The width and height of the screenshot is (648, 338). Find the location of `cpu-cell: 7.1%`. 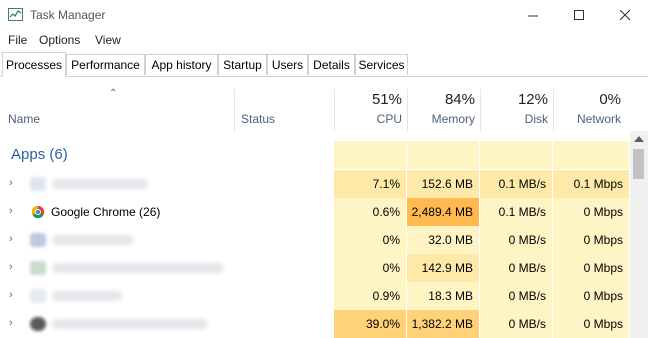

cpu-cell: 7.1% is located at coordinates (370, 184).